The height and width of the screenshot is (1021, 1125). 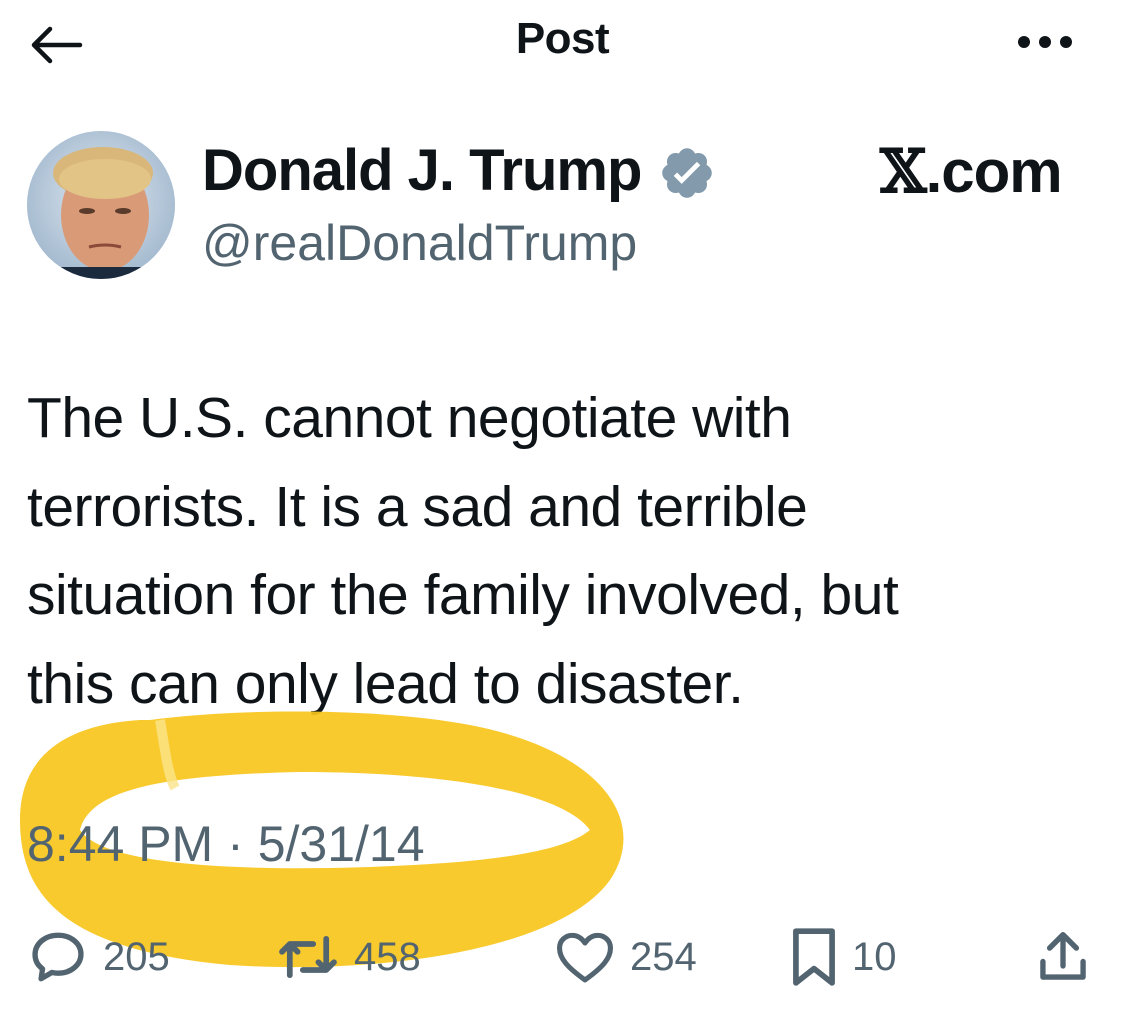 I want to click on heart-icon, so click(x=585, y=957).